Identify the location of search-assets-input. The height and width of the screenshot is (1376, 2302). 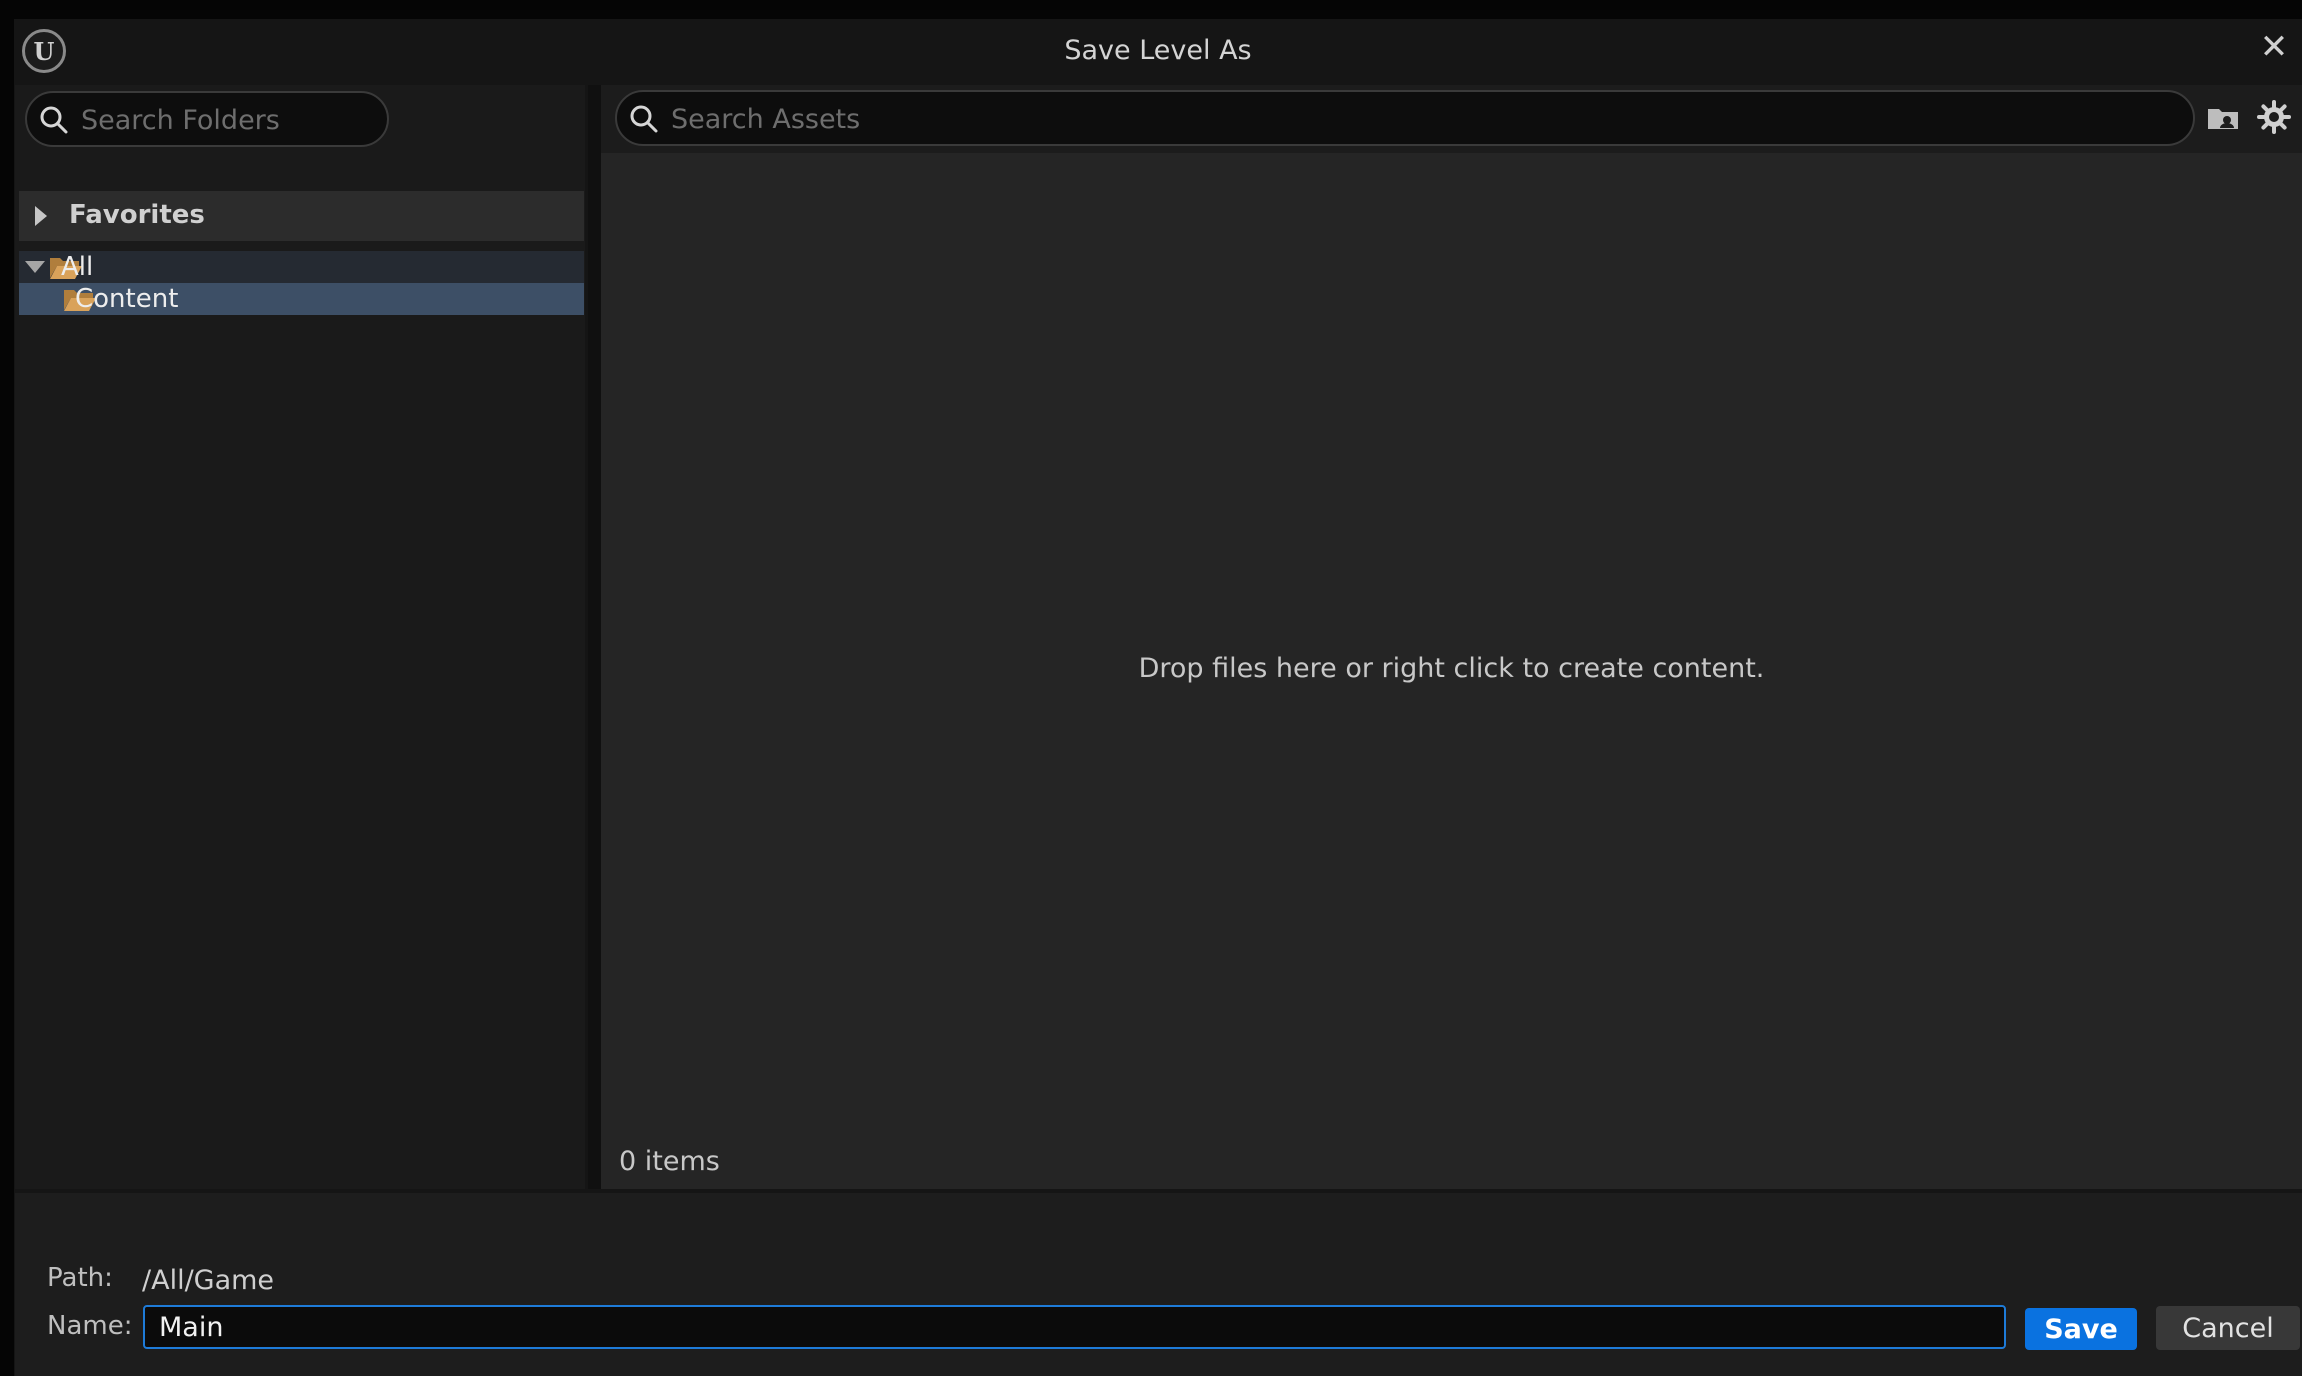
(1423, 119).